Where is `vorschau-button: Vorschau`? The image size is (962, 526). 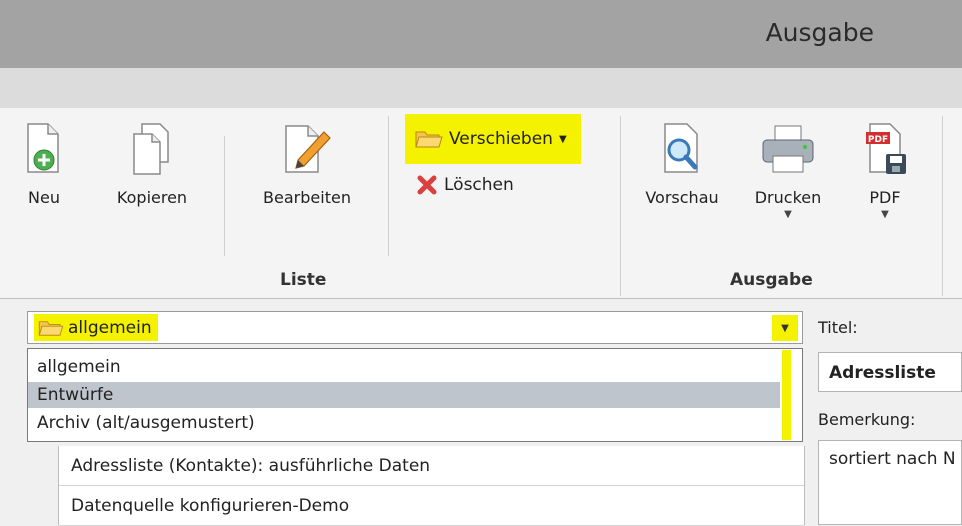 vorschau-button: Vorschau is located at coordinates (682, 164).